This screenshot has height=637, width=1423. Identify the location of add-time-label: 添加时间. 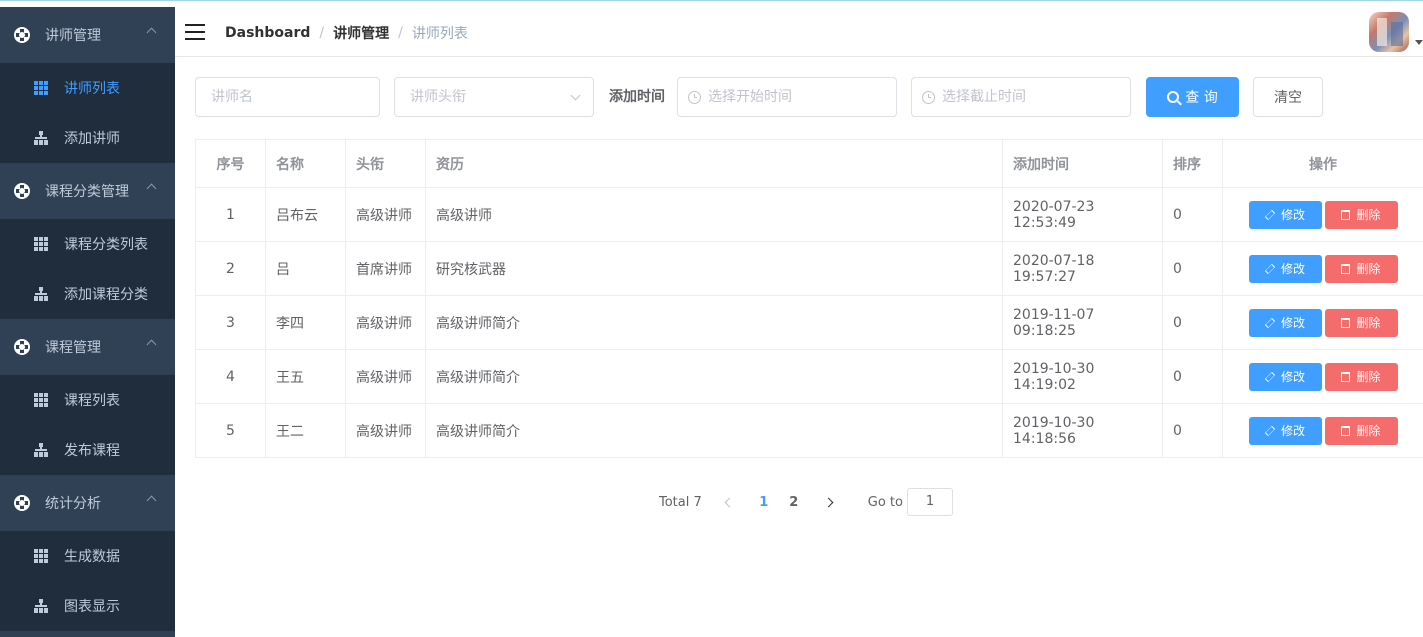
(637, 97).